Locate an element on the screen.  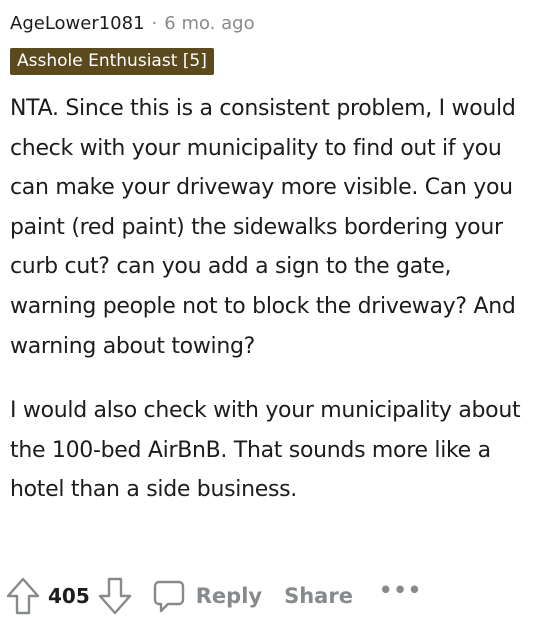
speech-bubble-icon is located at coordinates (169, 596).